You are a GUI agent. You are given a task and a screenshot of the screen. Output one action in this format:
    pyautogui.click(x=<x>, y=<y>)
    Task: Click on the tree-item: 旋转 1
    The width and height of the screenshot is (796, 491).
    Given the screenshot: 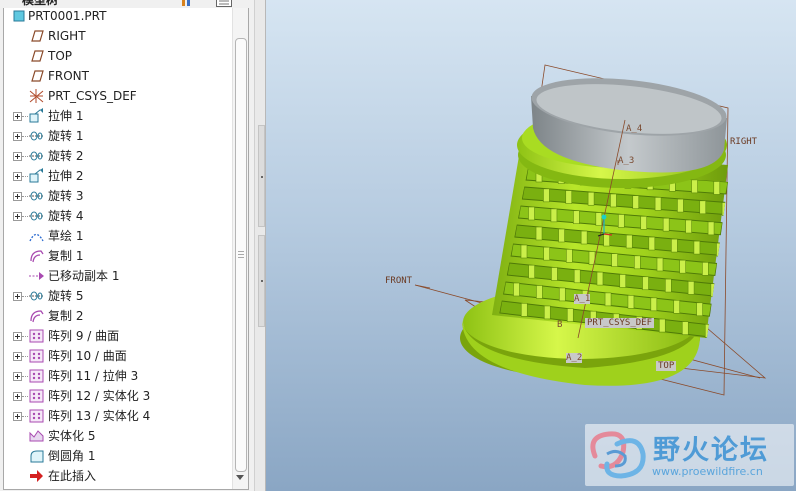 What is the action you would take?
    pyautogui.click(x=118, y=136)
    